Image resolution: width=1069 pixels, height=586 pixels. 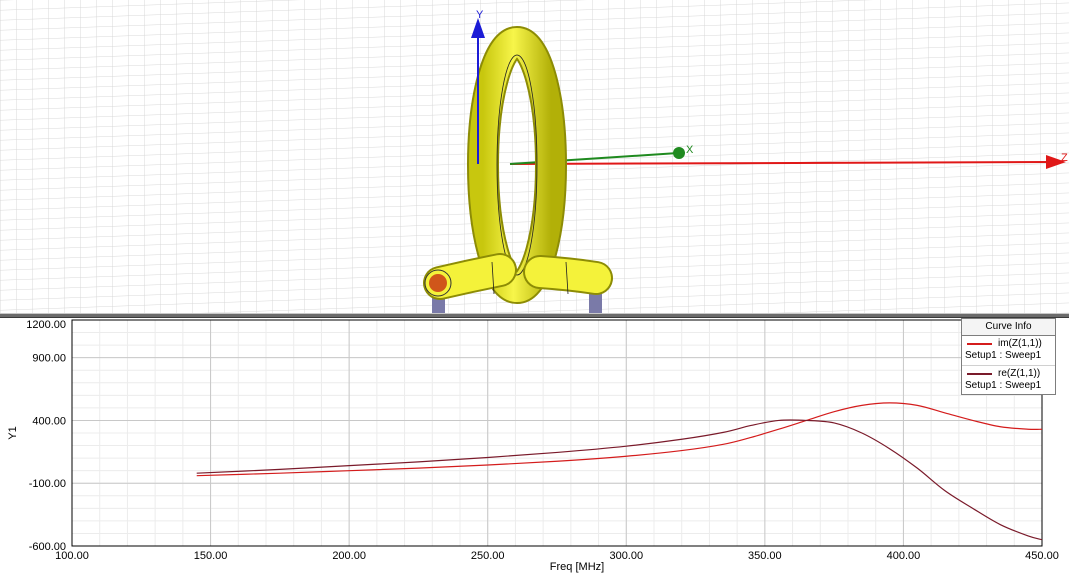 I want to click on x-axis-label: X, so click(x=690, y=150).